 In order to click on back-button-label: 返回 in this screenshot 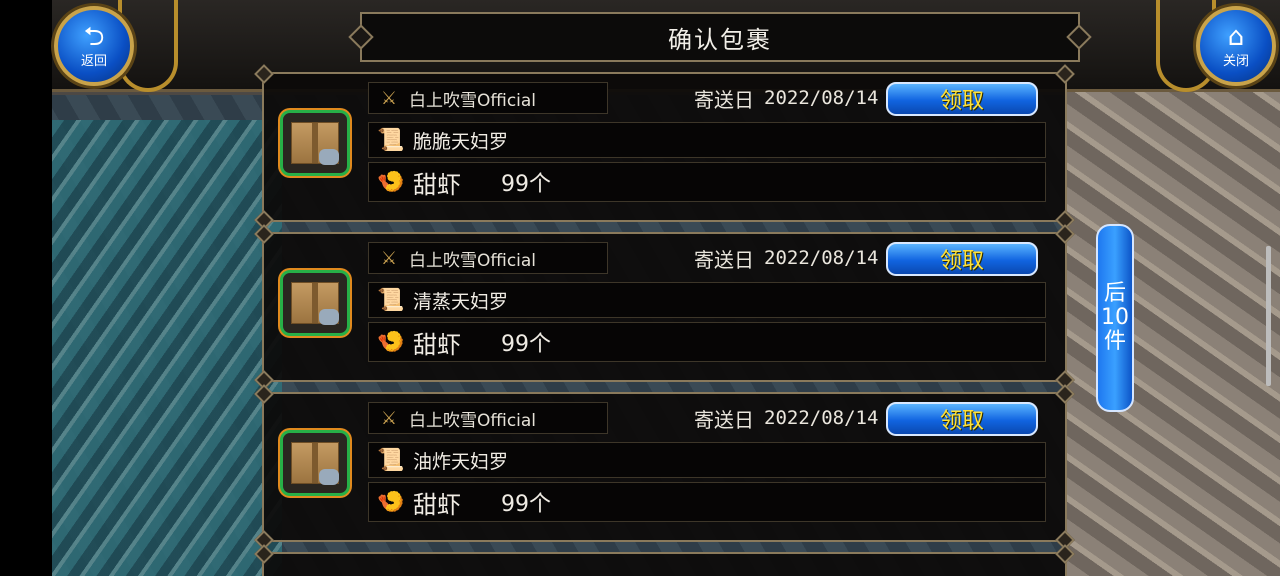, I will do `click(93, 61)`.